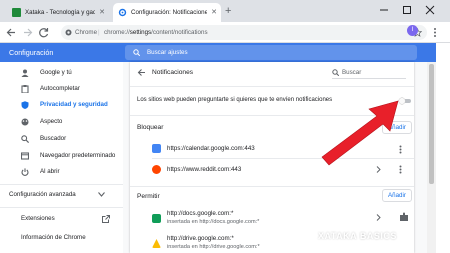 This screenshot has height=253, width=450. I want to click on scrollbar-thumb, so click(431, 124).